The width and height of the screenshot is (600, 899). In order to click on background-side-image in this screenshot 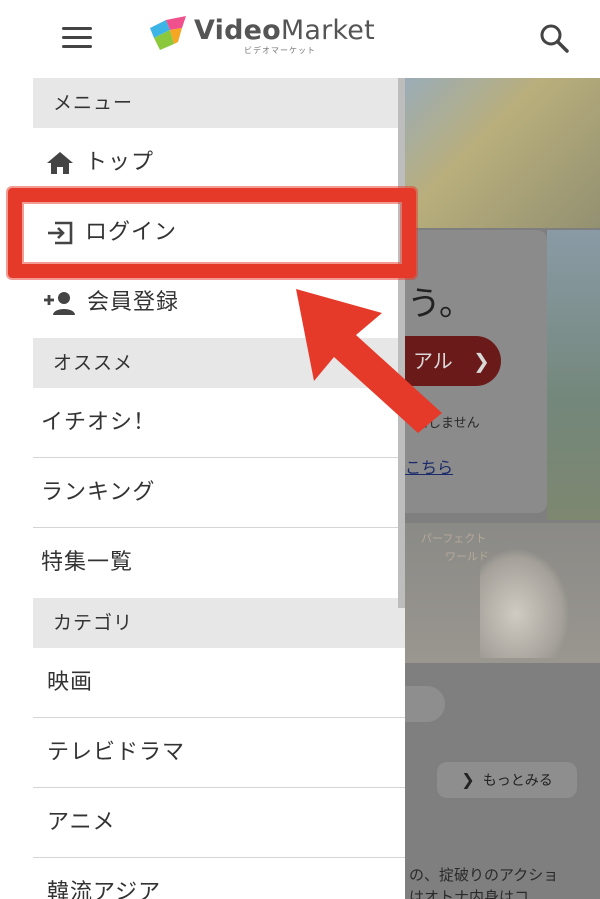, I will do `click(573, 375)`.